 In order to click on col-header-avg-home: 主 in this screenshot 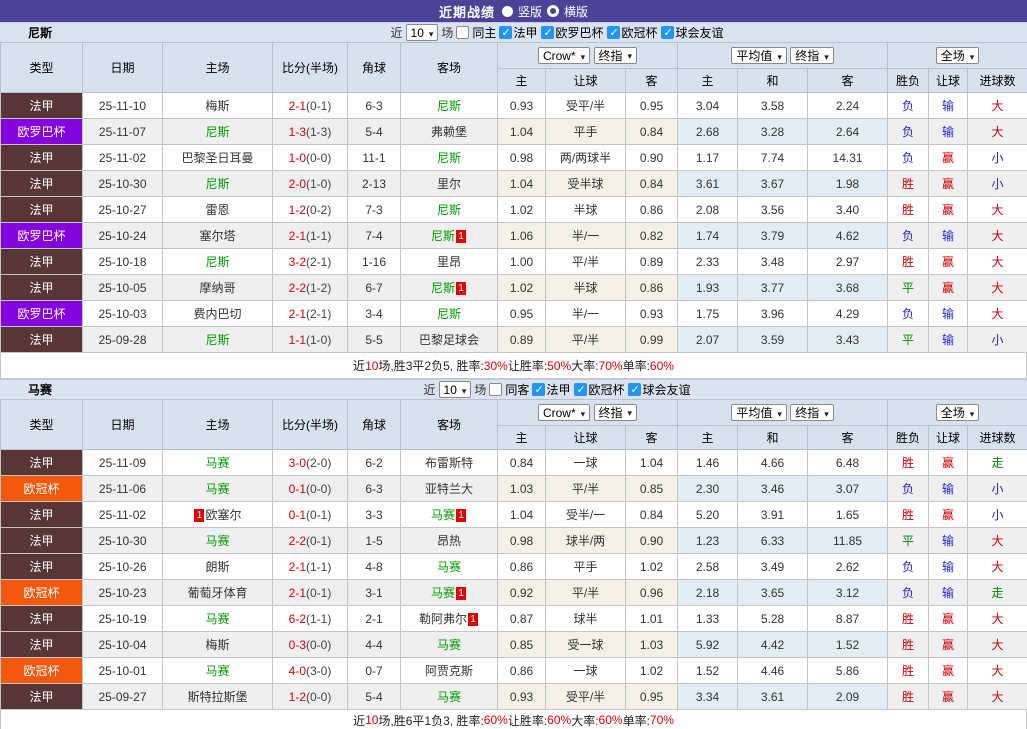, I will do `click(708, 80)`.